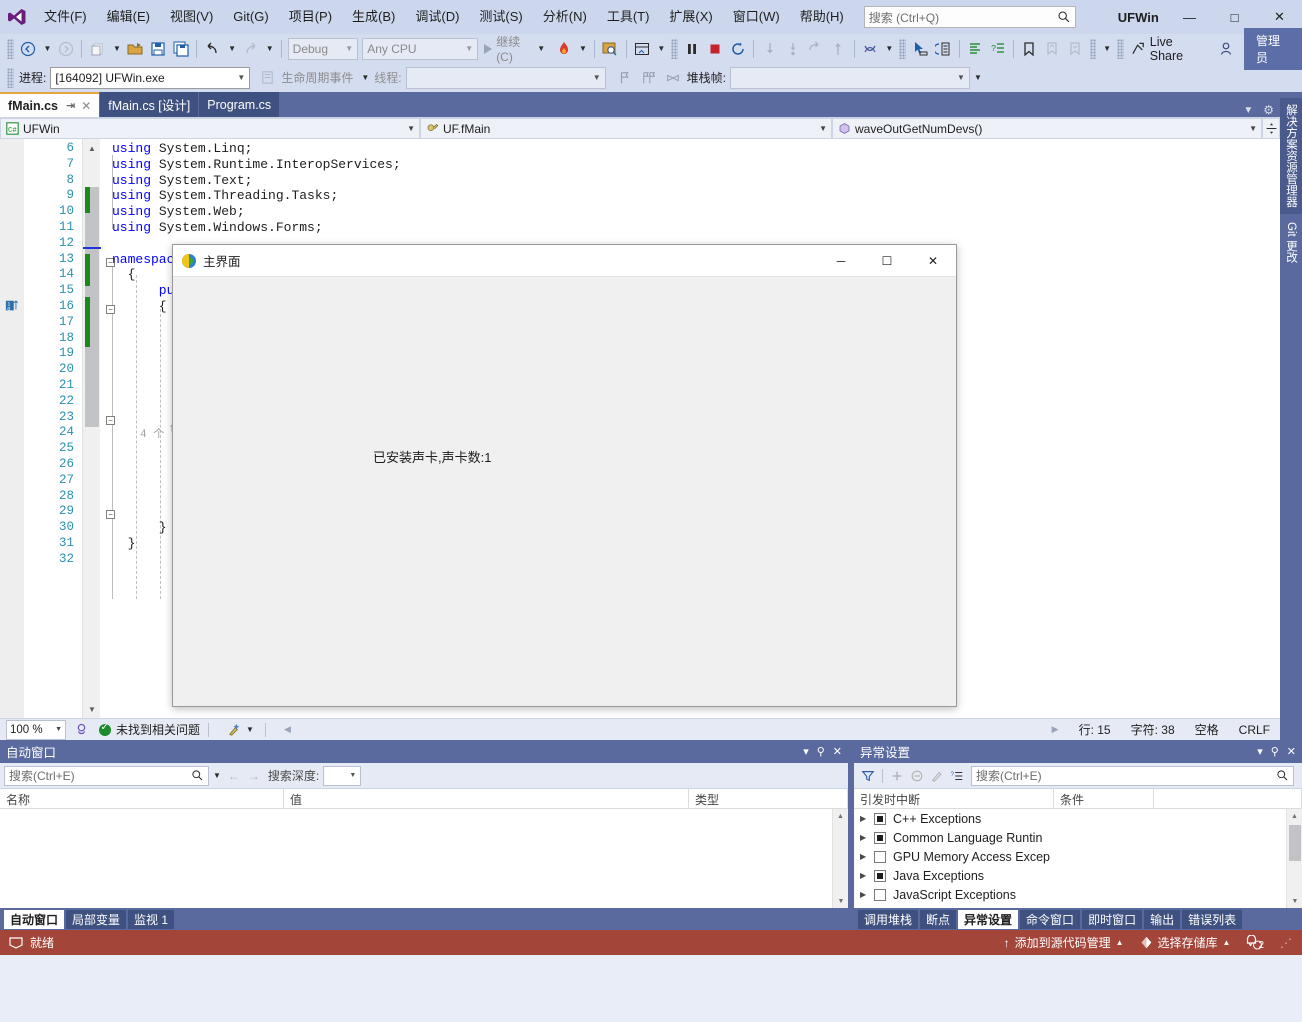  Describe the element at coordinates (841, 261) in the screenshot. I see `dialog-minimize-button: ─` at that location.